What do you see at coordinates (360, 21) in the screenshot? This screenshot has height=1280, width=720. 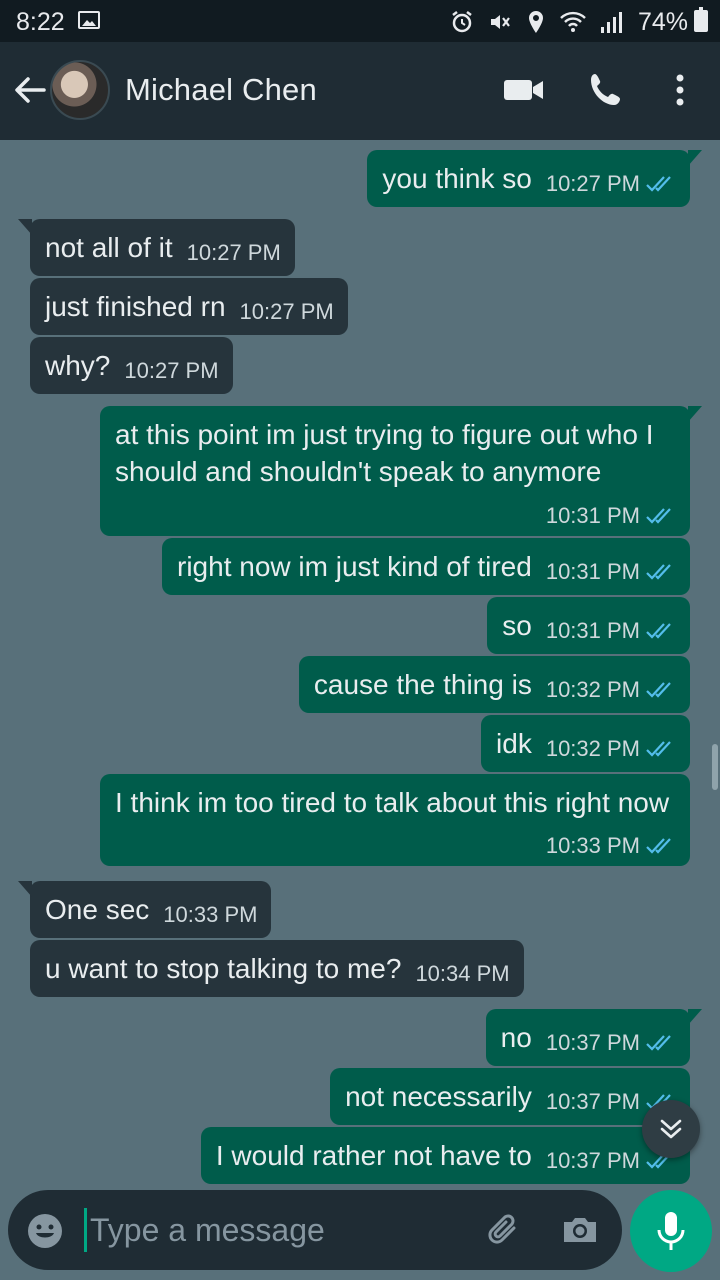 I see `status-bar: 8:22 74%` at bounding box center [360, 21].